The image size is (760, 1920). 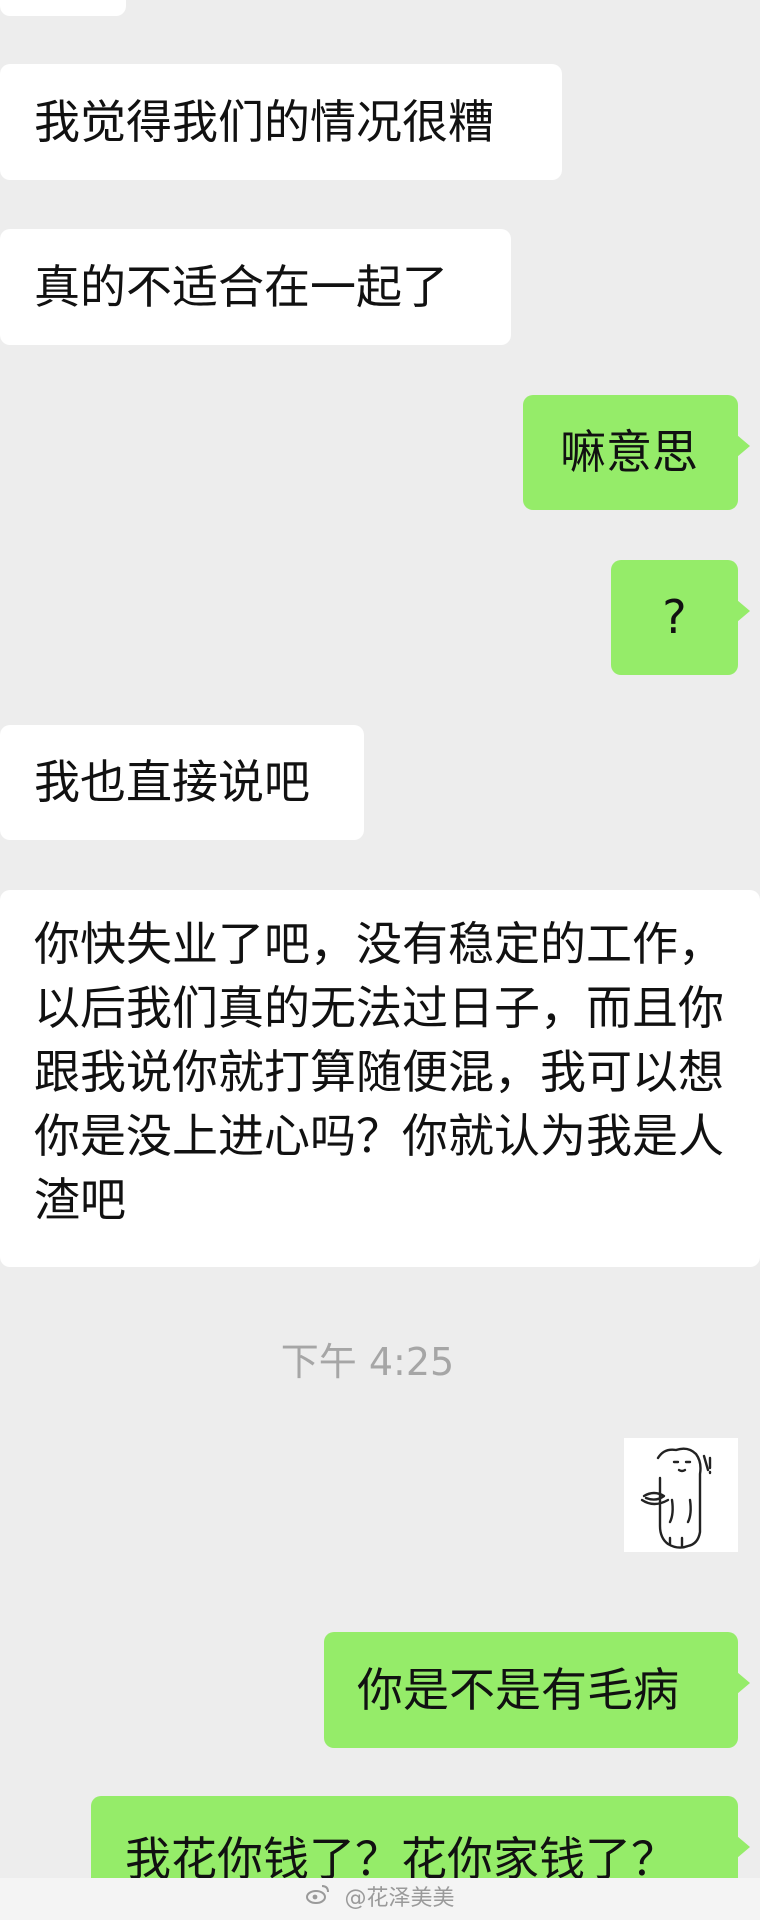 I want to click on watermark-text: @花泽美美, so click(x=399, y=1898).